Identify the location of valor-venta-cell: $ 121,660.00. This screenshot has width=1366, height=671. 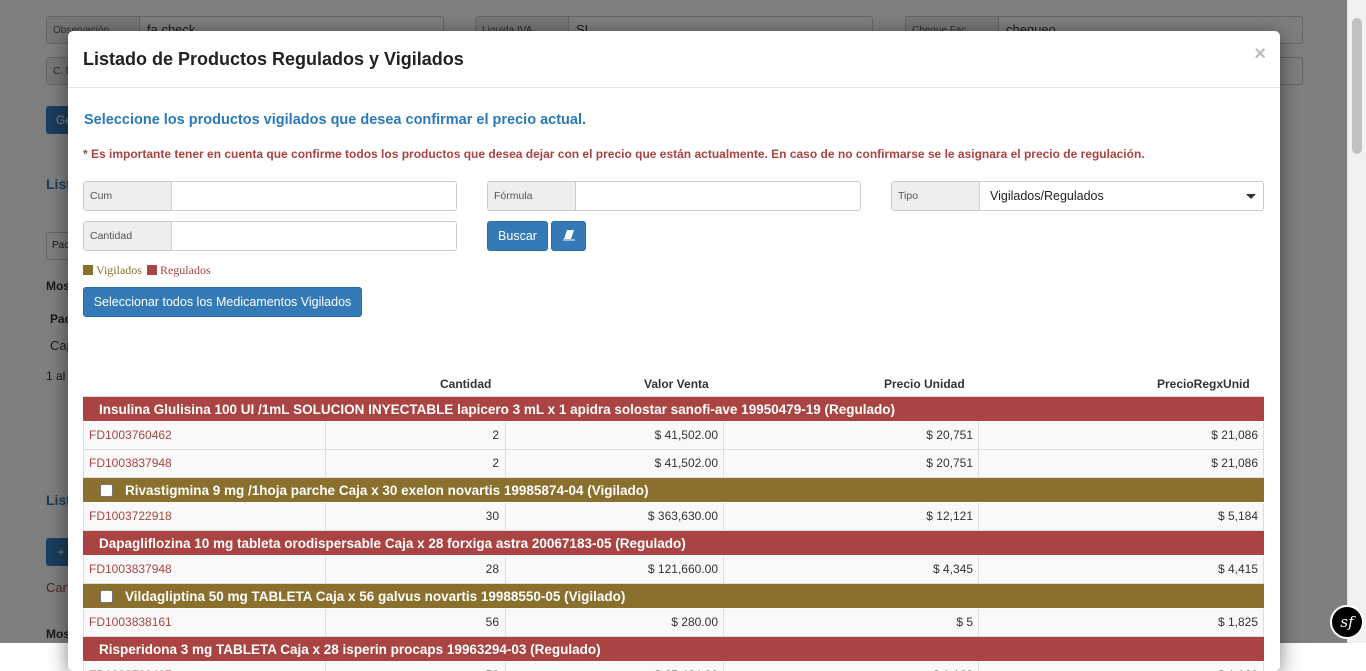
(615, 569).